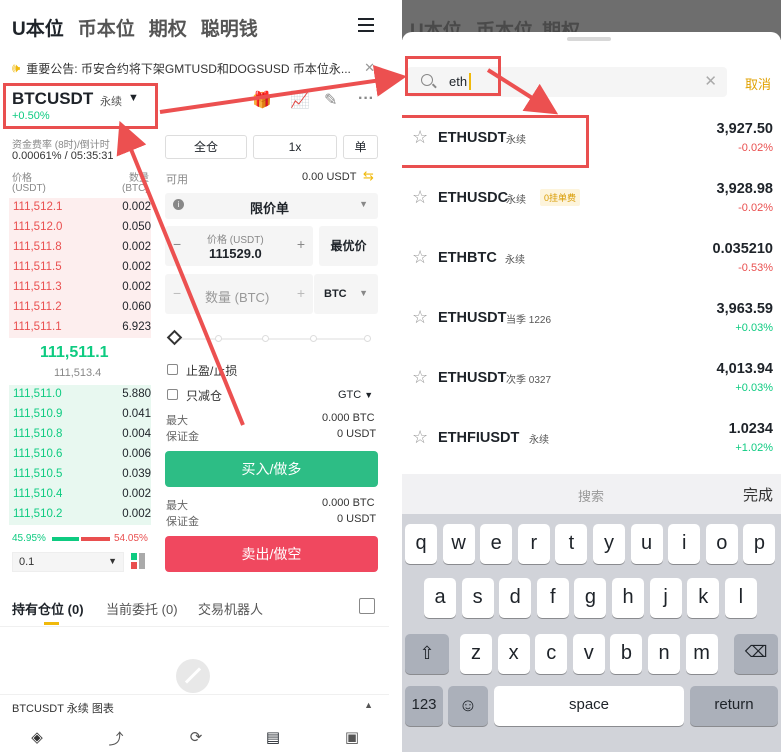 This screenshot has height=752, width=781. Describe the element at coordinates (274, 339) in the screenshot. I see `amount-slider` at that location.